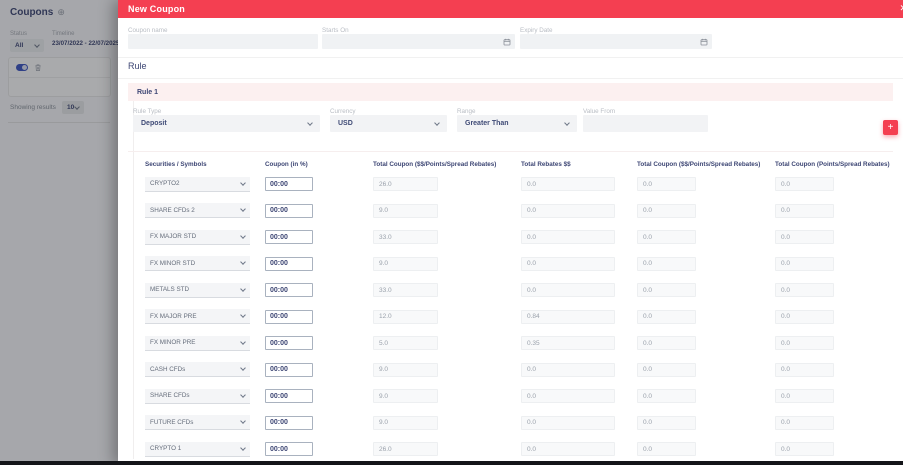 The height and width of the screenshot is (465, 903). Describe the element at coordinates (901, 8) in the screenshot. I see `close-icon: ✕` at that location.